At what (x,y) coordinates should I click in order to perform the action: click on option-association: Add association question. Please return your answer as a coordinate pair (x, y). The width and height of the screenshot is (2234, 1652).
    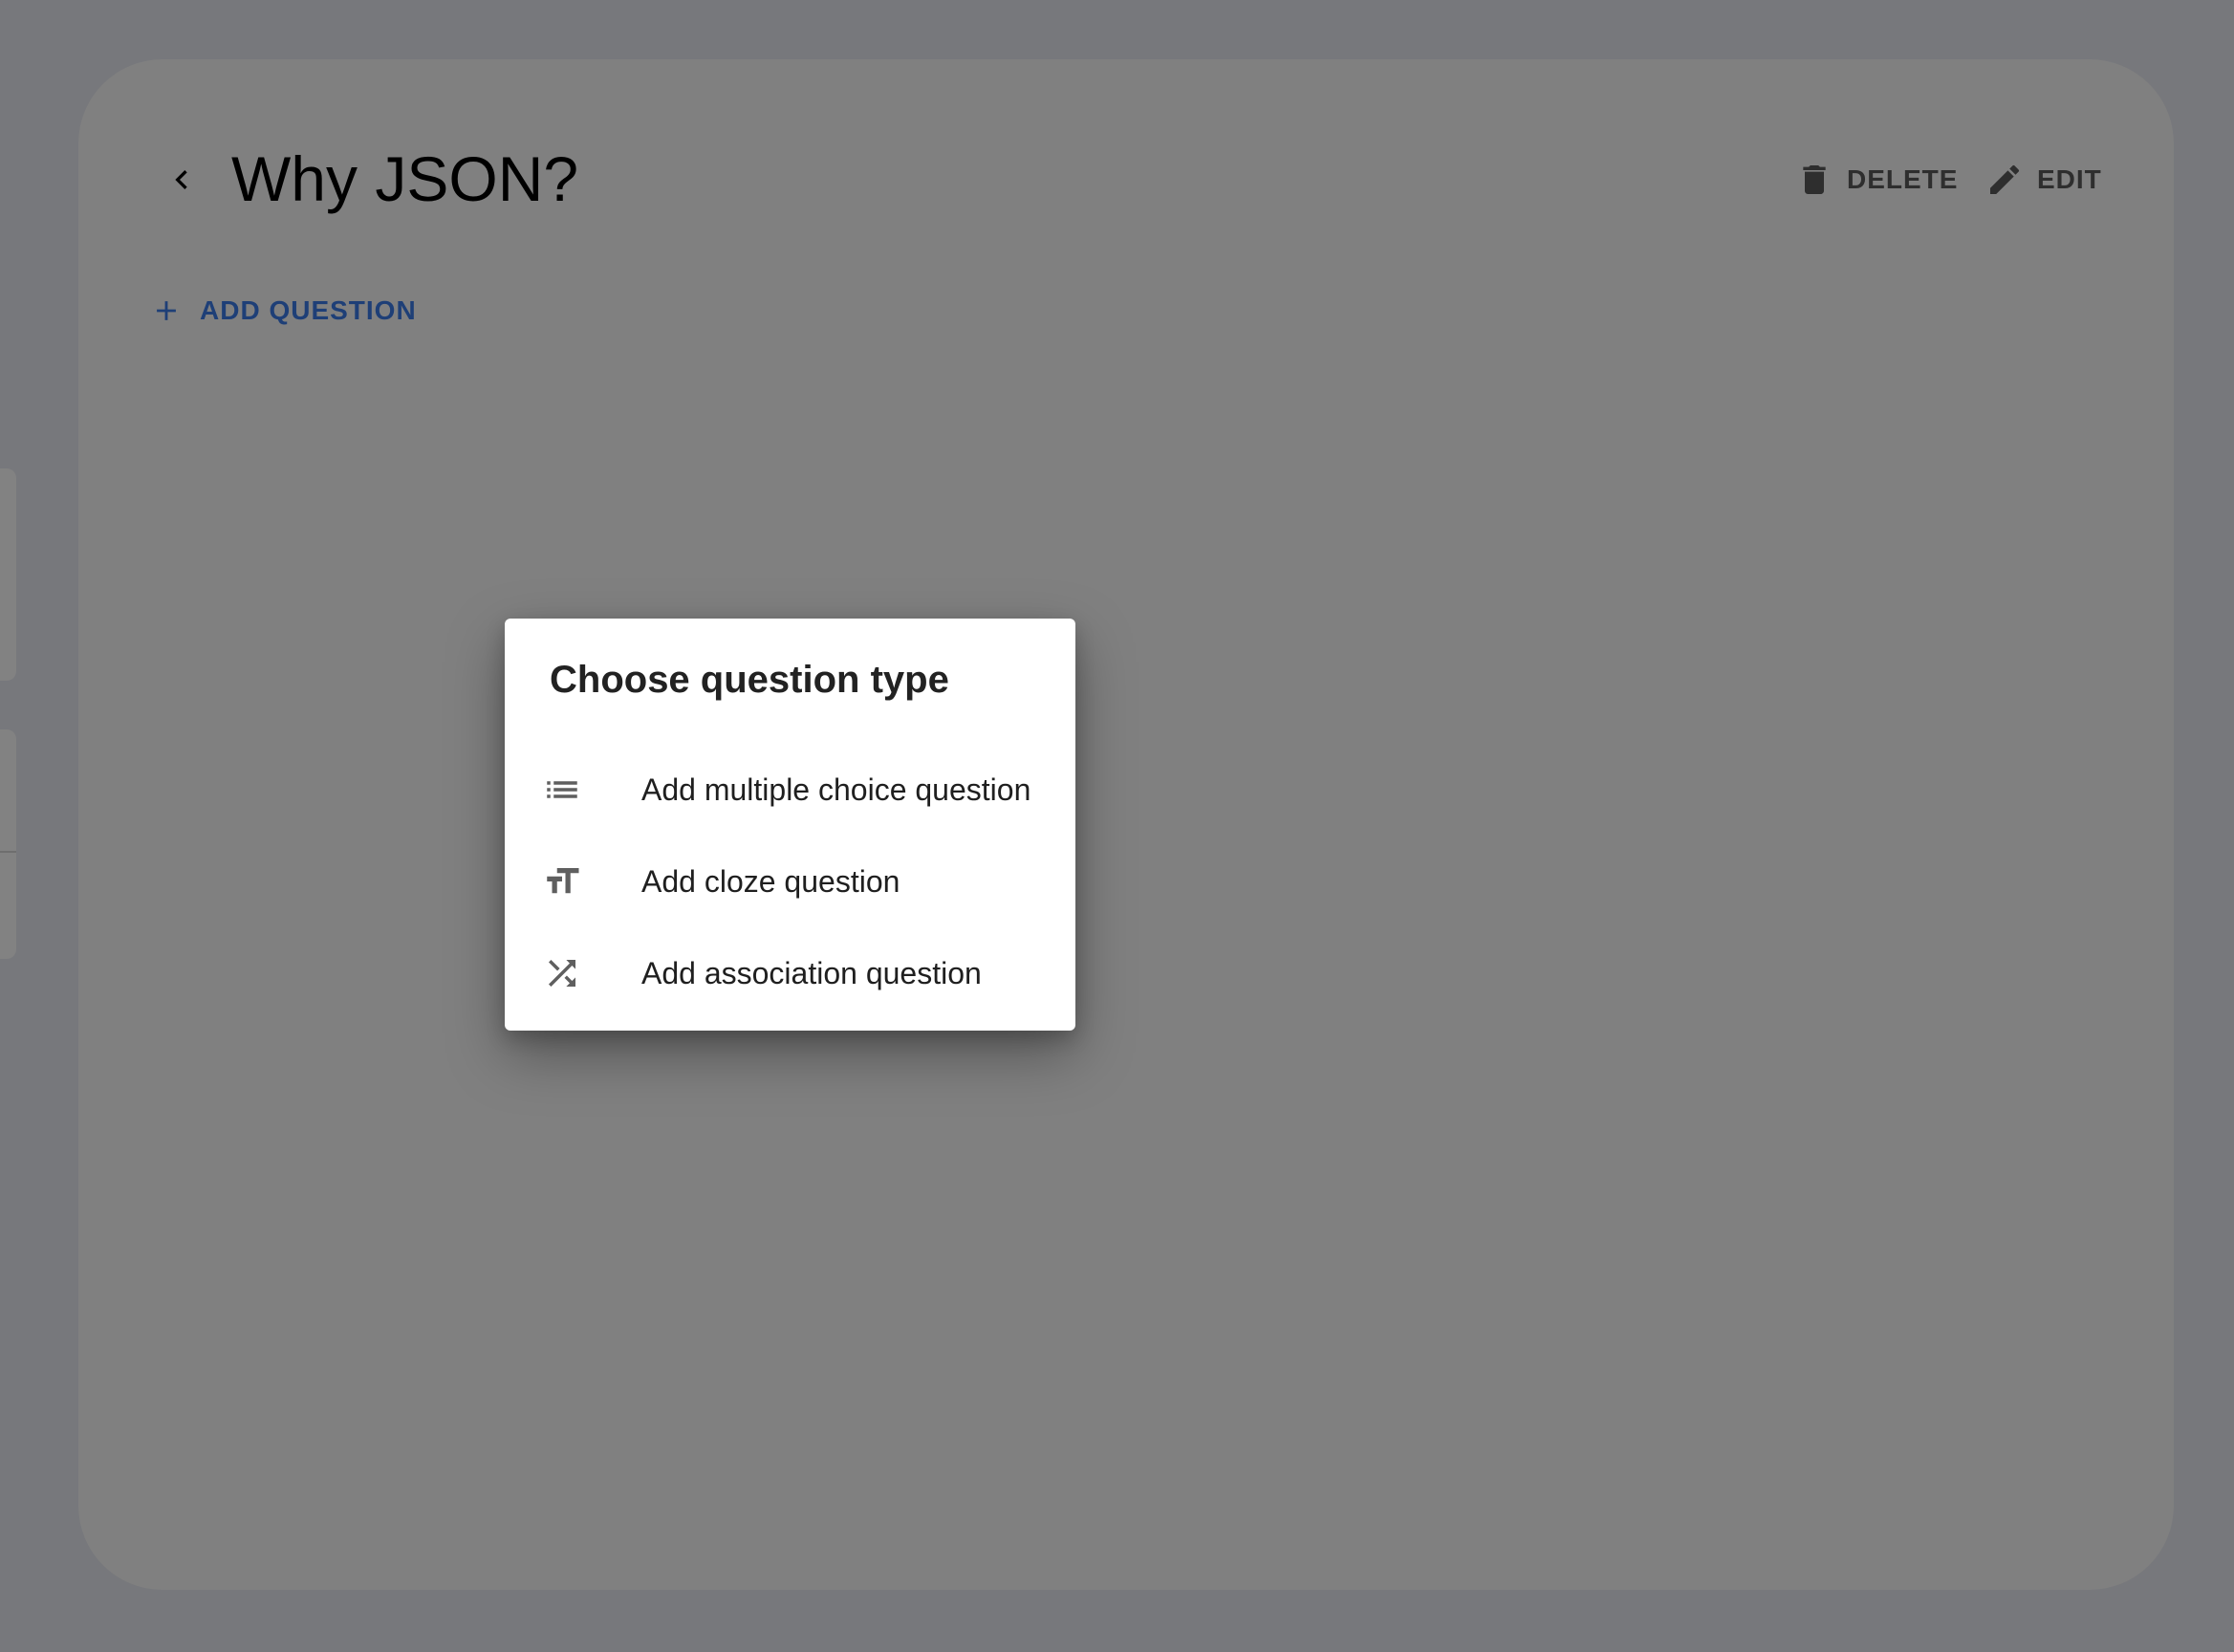
    Looking at the image, I should click on (790, 973).